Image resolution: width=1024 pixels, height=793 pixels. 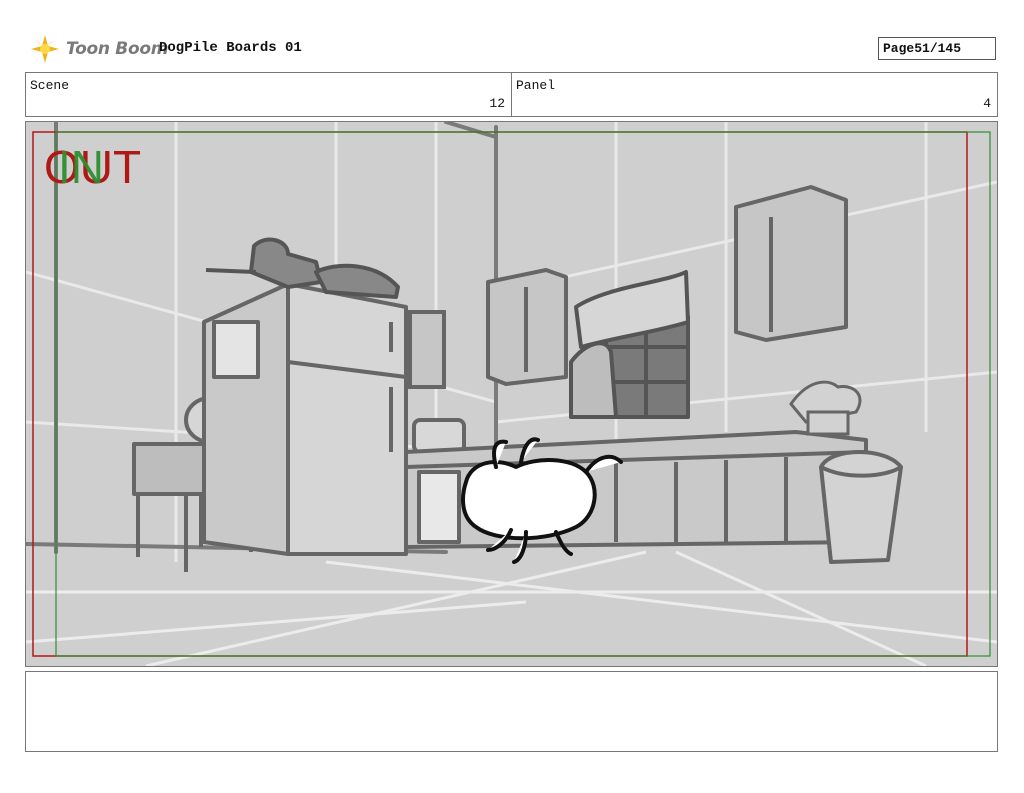 What do you see at coordinates (497, 103) in the screenshot?
I see `scene-number: 12` at bounding box center [497, 103].